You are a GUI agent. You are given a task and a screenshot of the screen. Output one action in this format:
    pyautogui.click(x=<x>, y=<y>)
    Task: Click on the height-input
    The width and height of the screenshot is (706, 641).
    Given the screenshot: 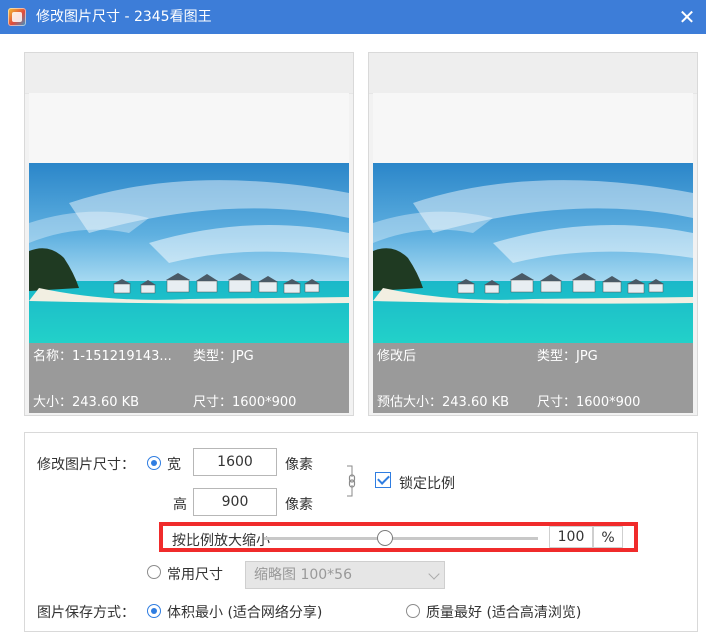 What is the action you would take?
    pyautogui.click(x=235, y=502)
    